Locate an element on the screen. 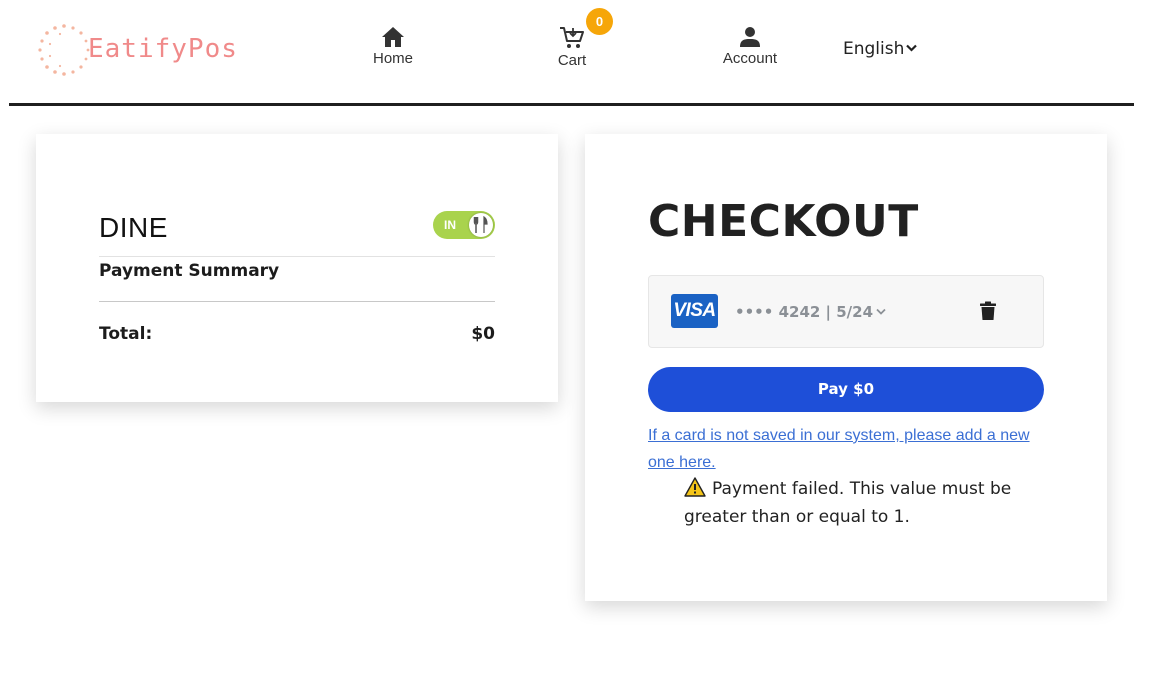 Image resolution: width=1154 pixels, height=684 pixels. toggle-knob is located at coordinates (481, 225).